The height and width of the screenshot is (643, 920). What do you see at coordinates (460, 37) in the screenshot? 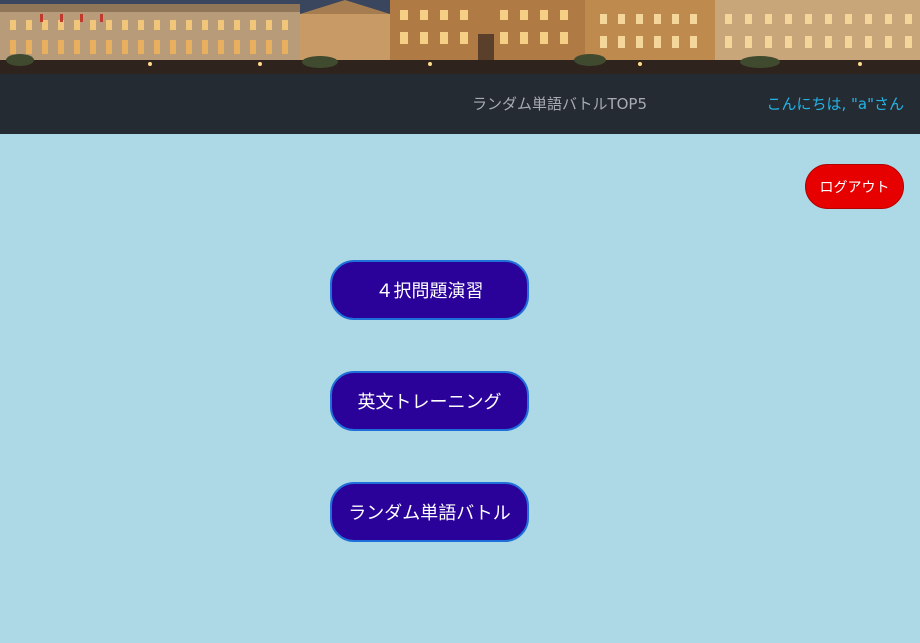
I see `header-banner-image` at bounding box center [460, 37].